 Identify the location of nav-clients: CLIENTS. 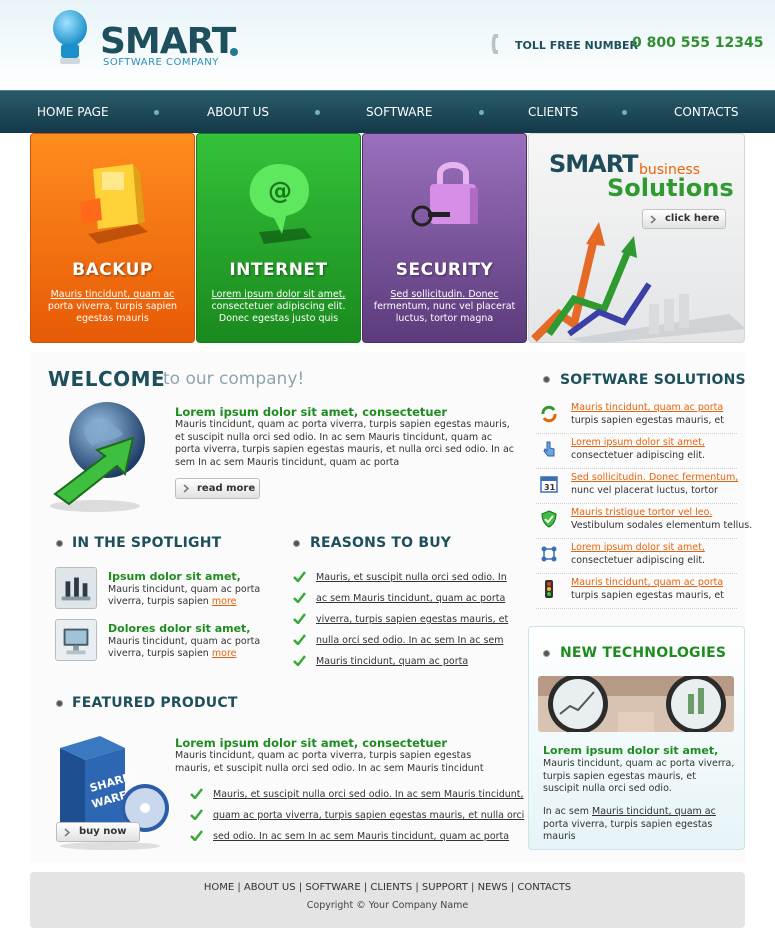
(553, 112).